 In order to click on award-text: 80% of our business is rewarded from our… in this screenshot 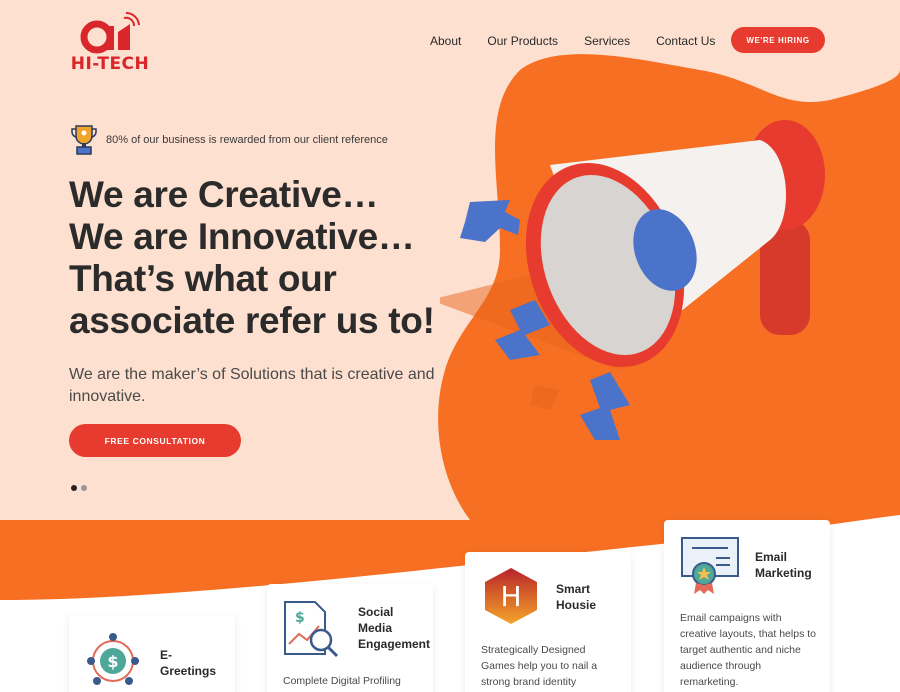, I will do `click(247, 140)`.